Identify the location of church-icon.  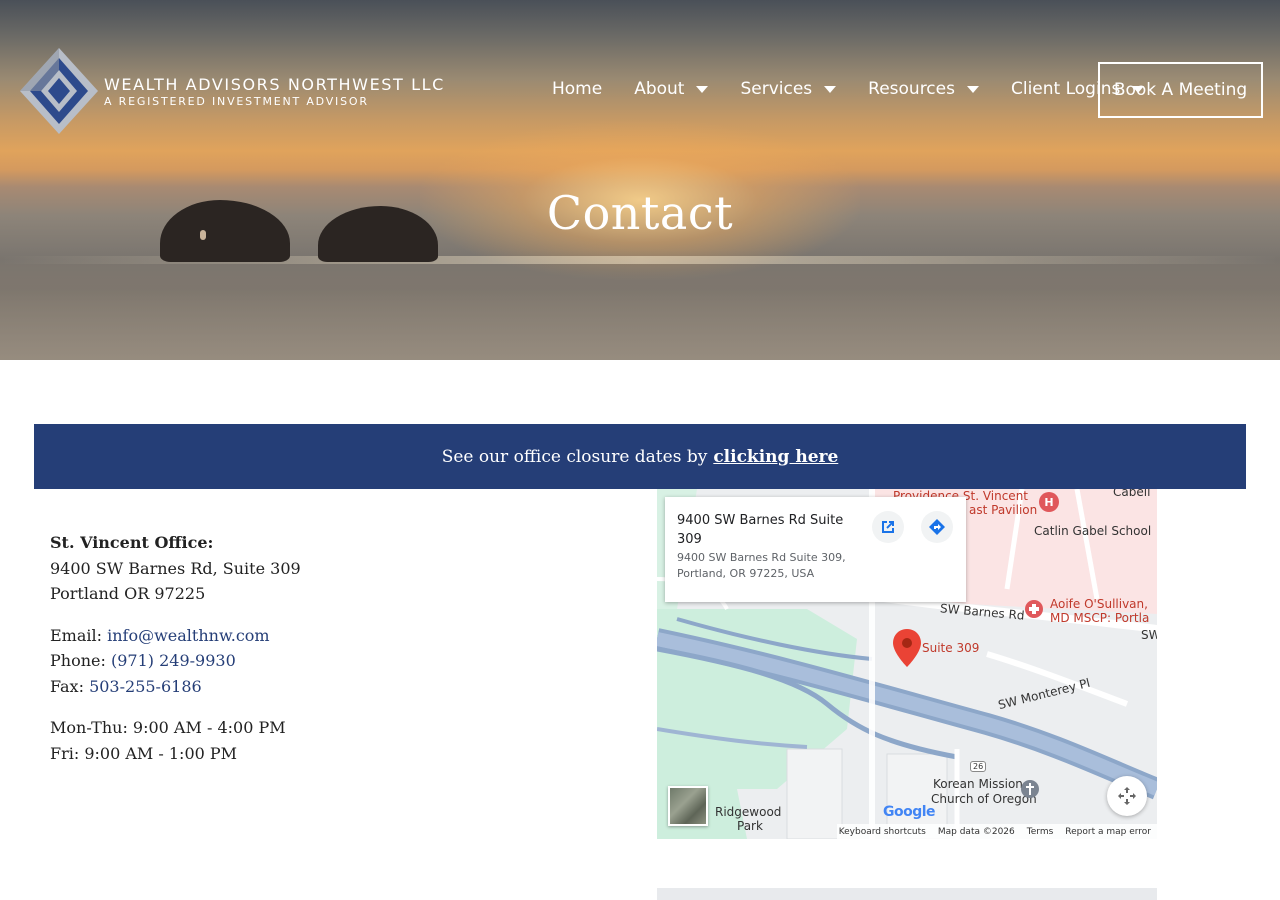
(1030, 789).